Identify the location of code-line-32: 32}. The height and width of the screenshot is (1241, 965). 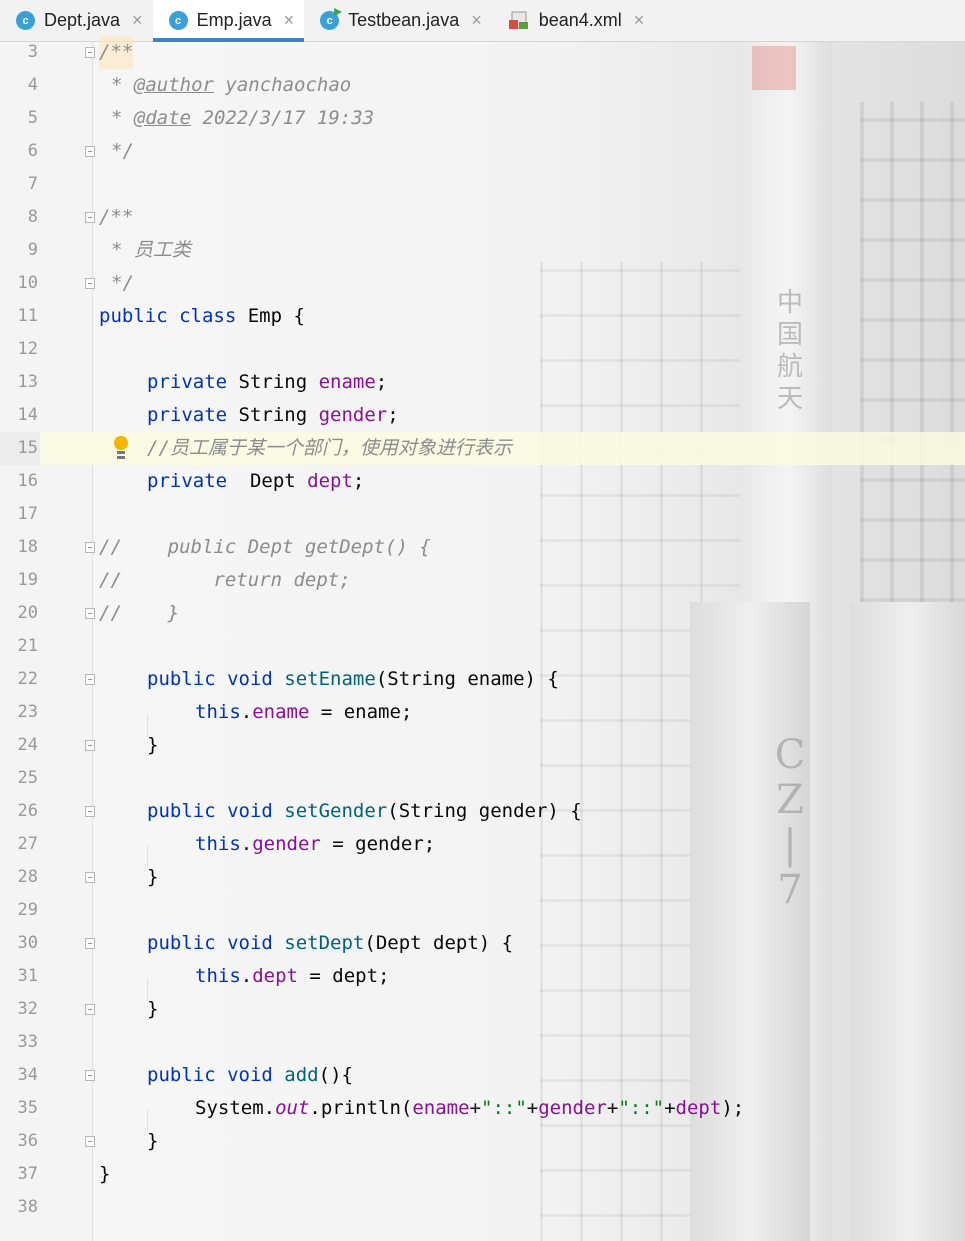
(482, 1009).